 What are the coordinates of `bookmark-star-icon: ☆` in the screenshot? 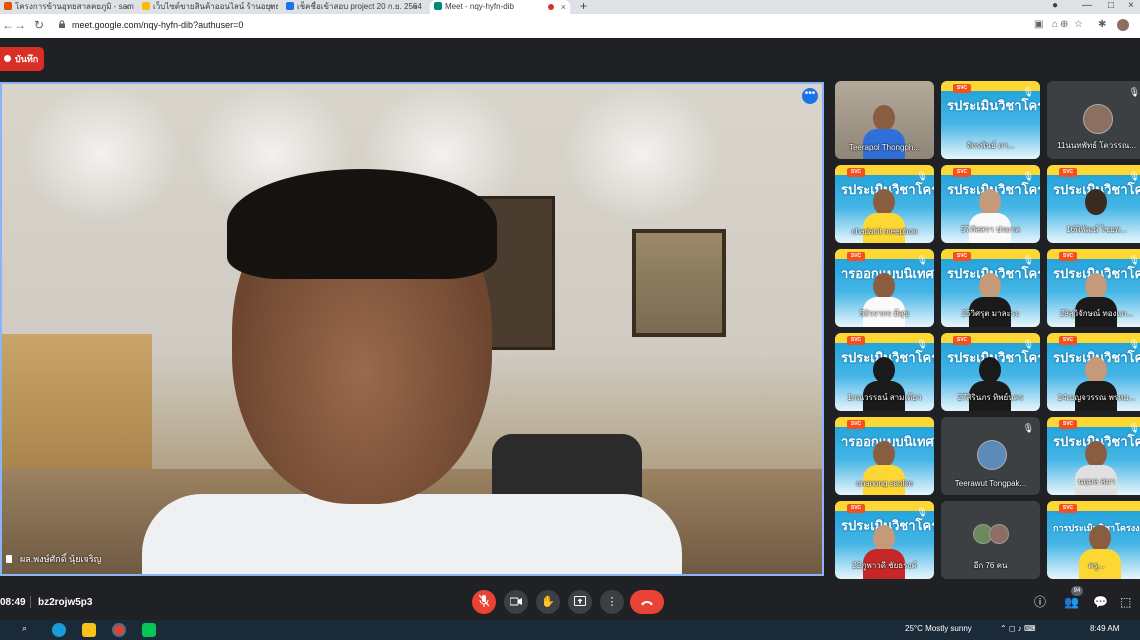 It's located at (1078, 25).